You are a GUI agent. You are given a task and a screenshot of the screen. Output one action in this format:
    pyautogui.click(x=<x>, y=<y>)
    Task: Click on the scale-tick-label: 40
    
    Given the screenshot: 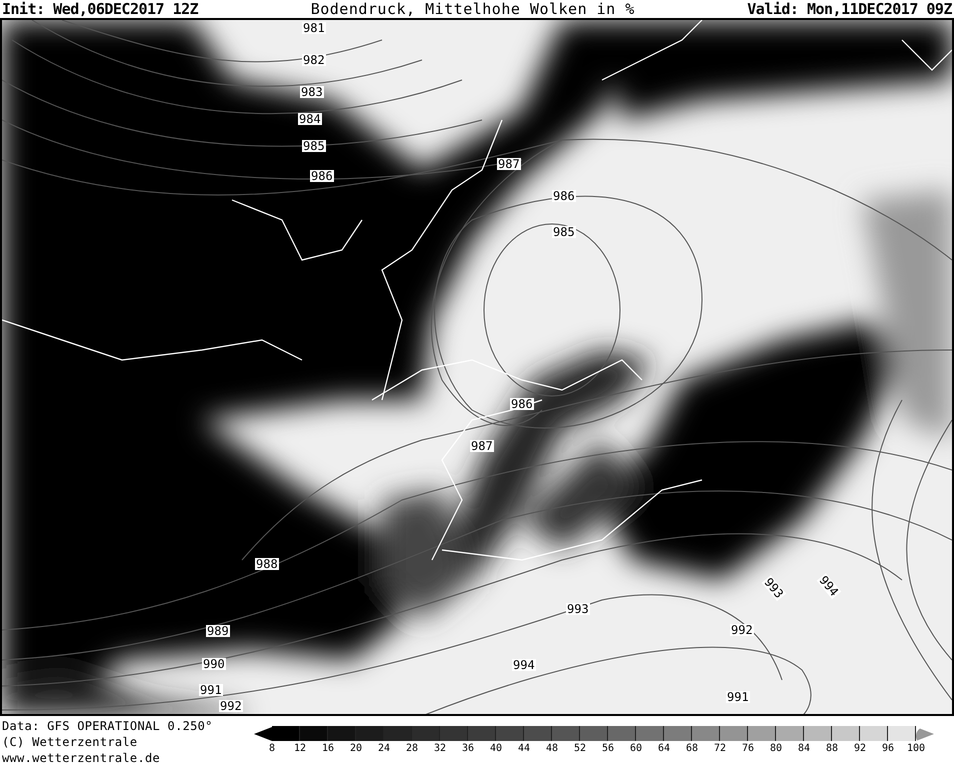 What is the action you would take?
    pyautogui.click(x=496, y=749)
    